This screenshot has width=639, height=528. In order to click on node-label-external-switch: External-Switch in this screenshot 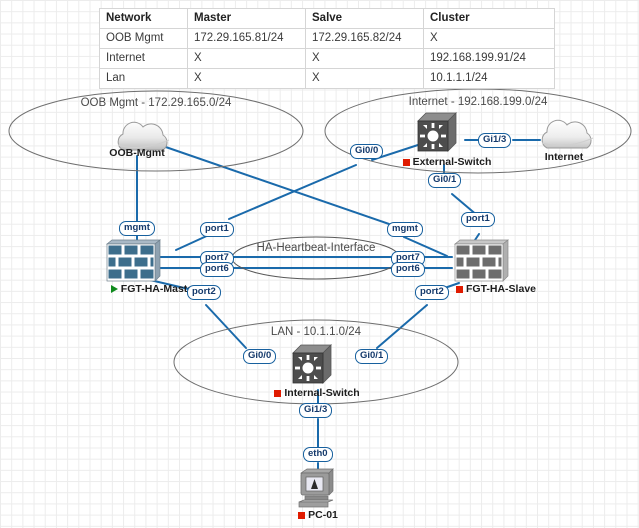, I will do `click(447, 162)`.